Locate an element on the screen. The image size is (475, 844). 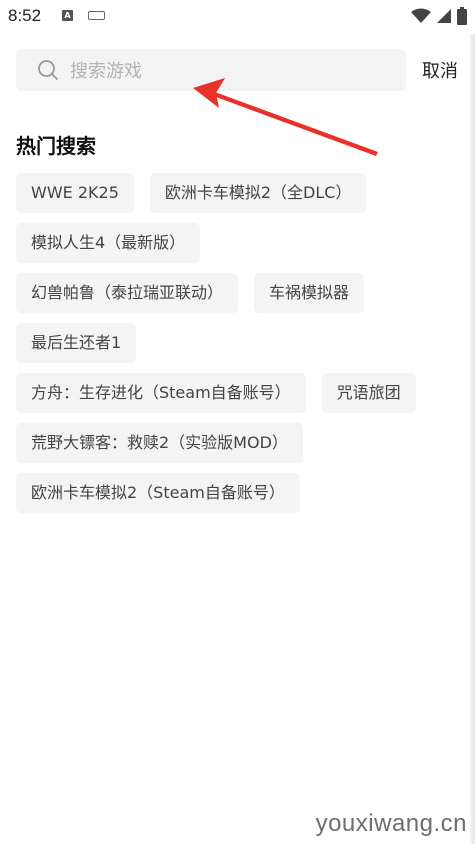
tag-row: 欧洲卡车模拟2（Steam自备账号） is located at coordinates (236, 493).